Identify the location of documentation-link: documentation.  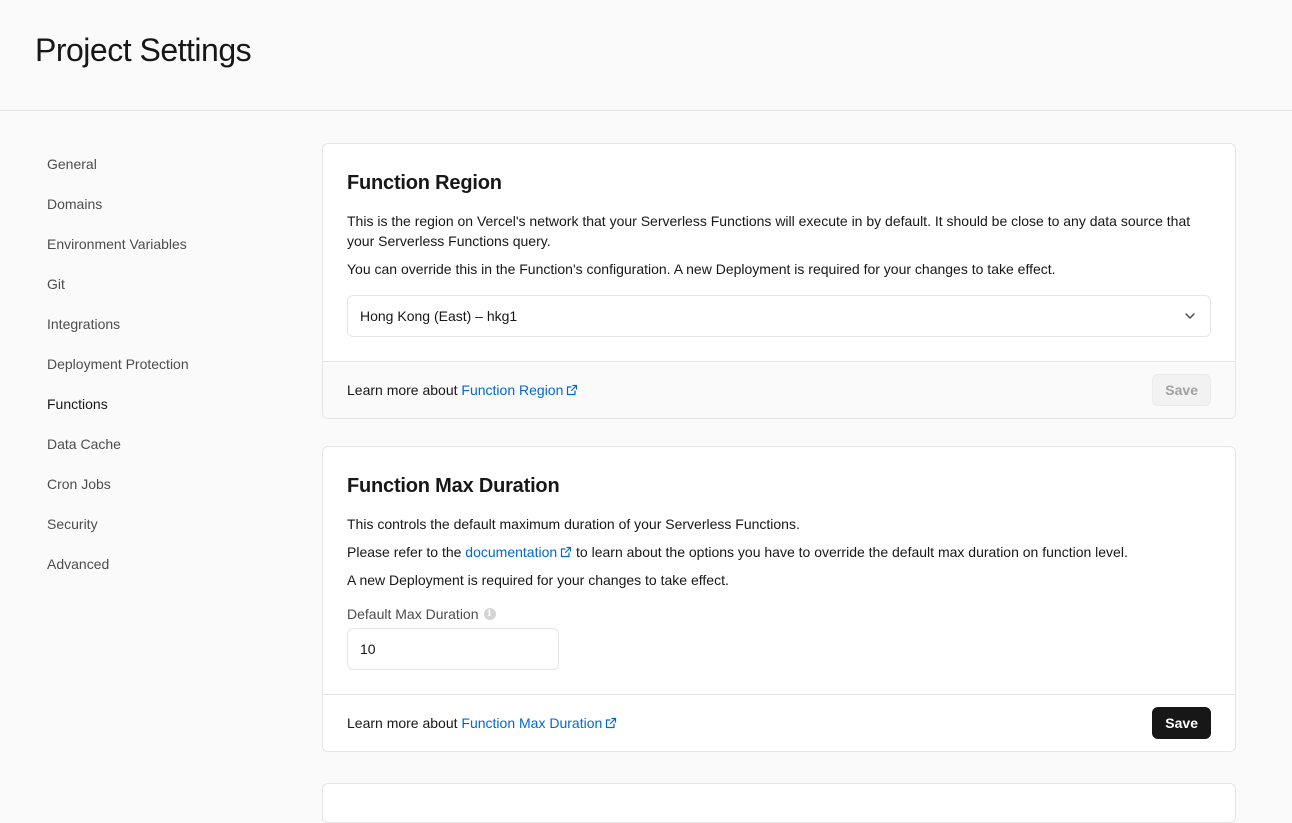
(518, 552).